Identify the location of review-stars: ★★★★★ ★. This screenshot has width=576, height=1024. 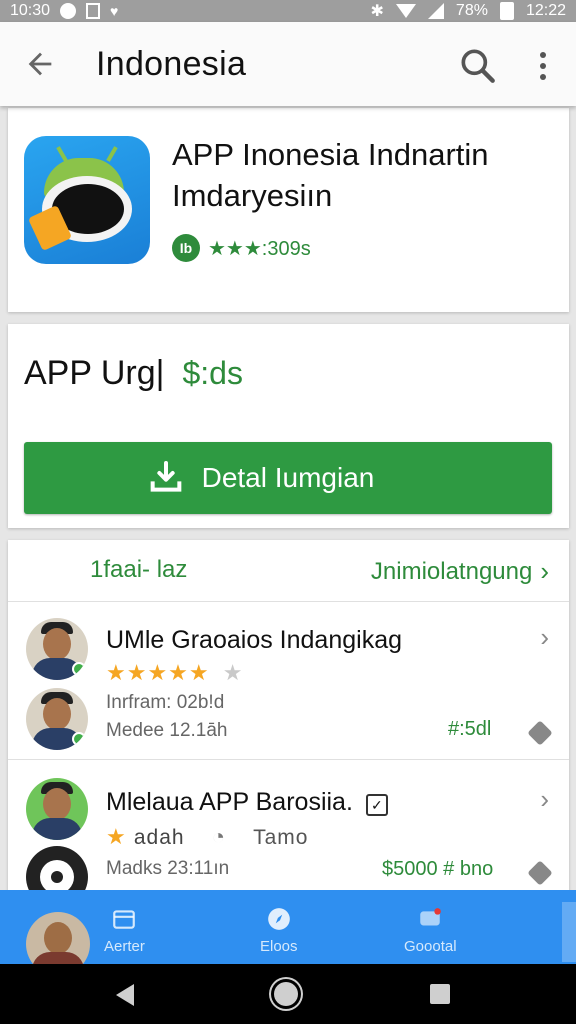
(174, 673).